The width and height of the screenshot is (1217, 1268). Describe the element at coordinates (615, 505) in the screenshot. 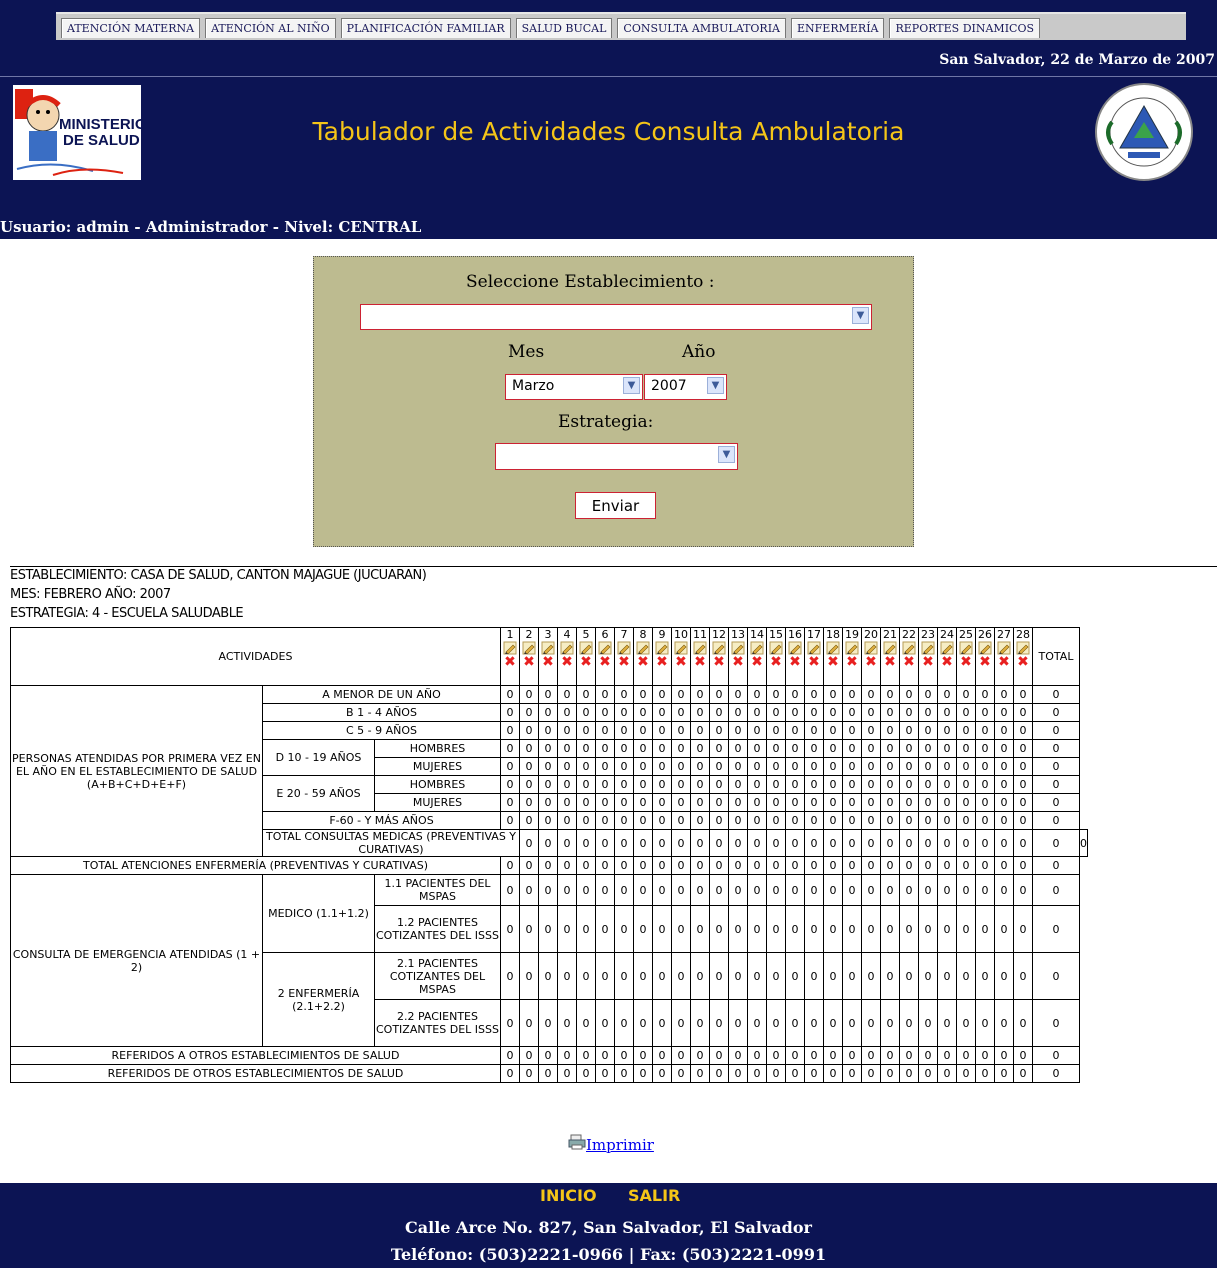

I see `submit-button: Enviar` at that location.